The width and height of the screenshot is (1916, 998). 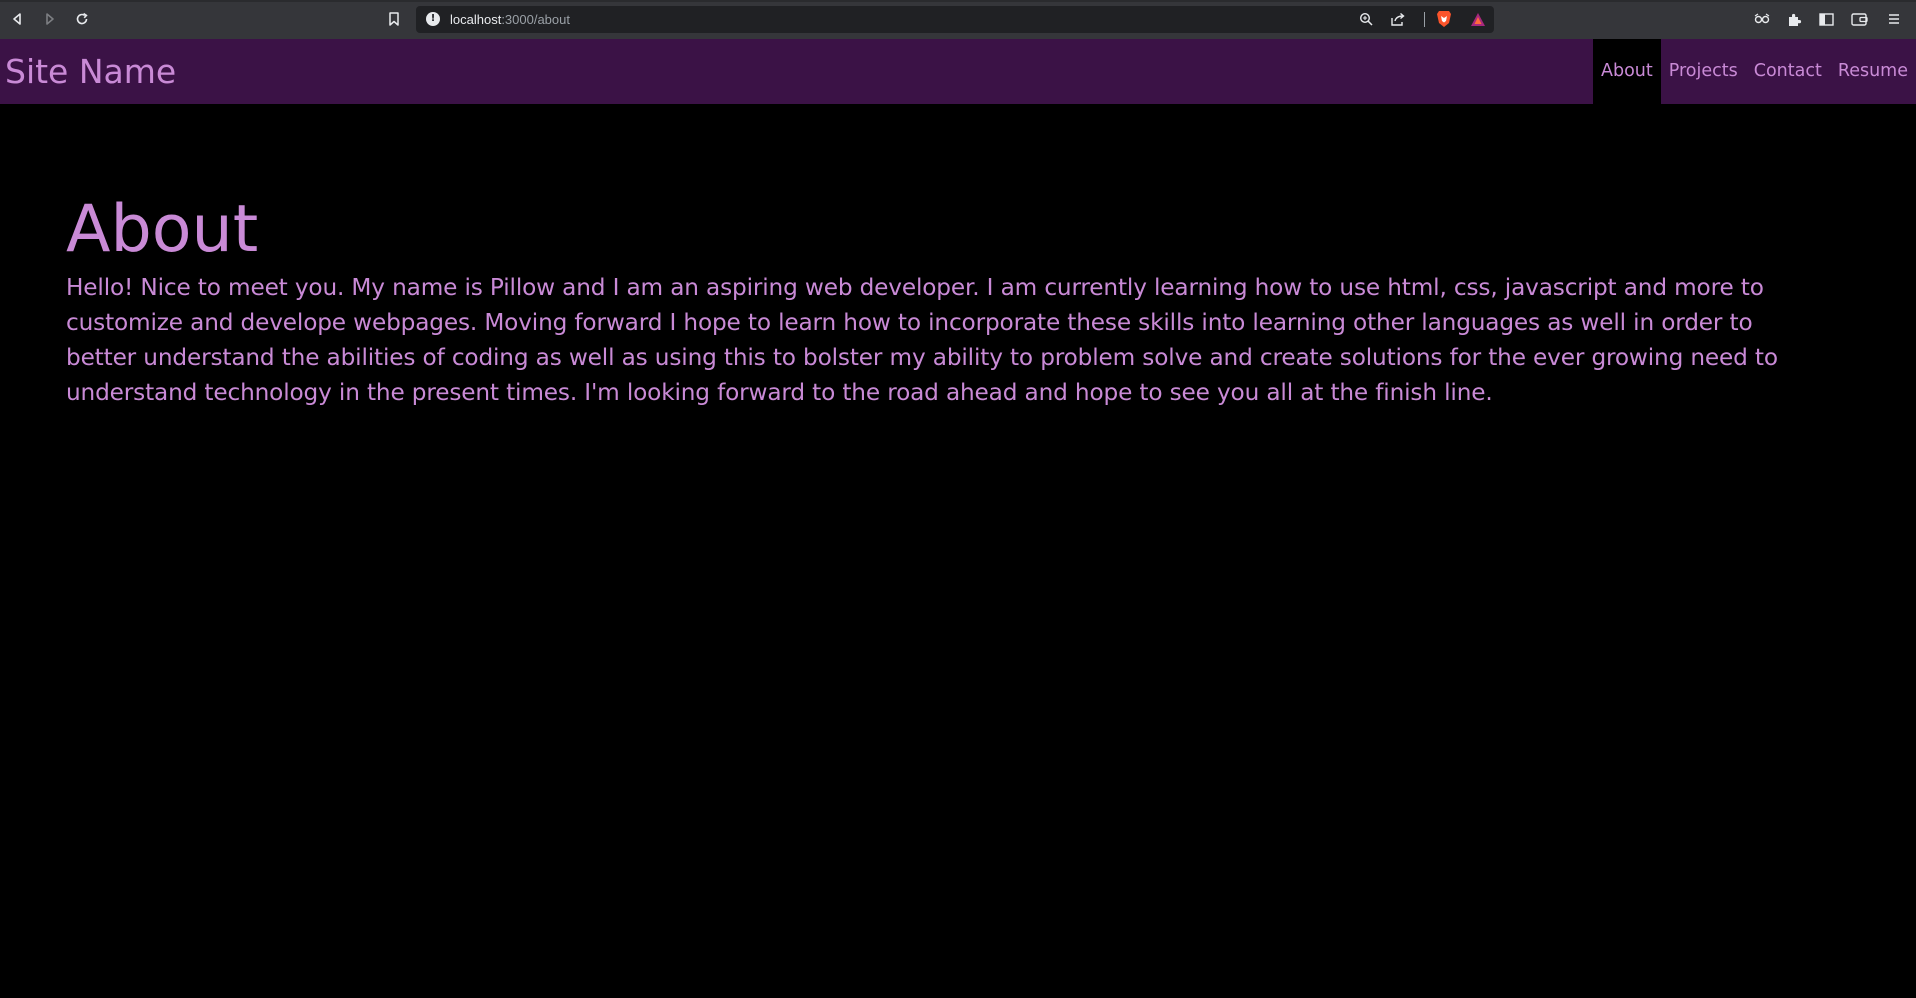 What do you see at coordinates (476, 19) in the screenshot?
I see `url-host: localhost` at bounding box center [476, 19].